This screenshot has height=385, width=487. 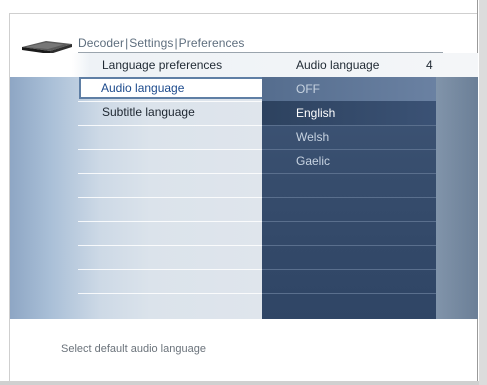 I want to click on breadcrumb: Decoder|Settings|Preferences, so click(x=161, y=43).